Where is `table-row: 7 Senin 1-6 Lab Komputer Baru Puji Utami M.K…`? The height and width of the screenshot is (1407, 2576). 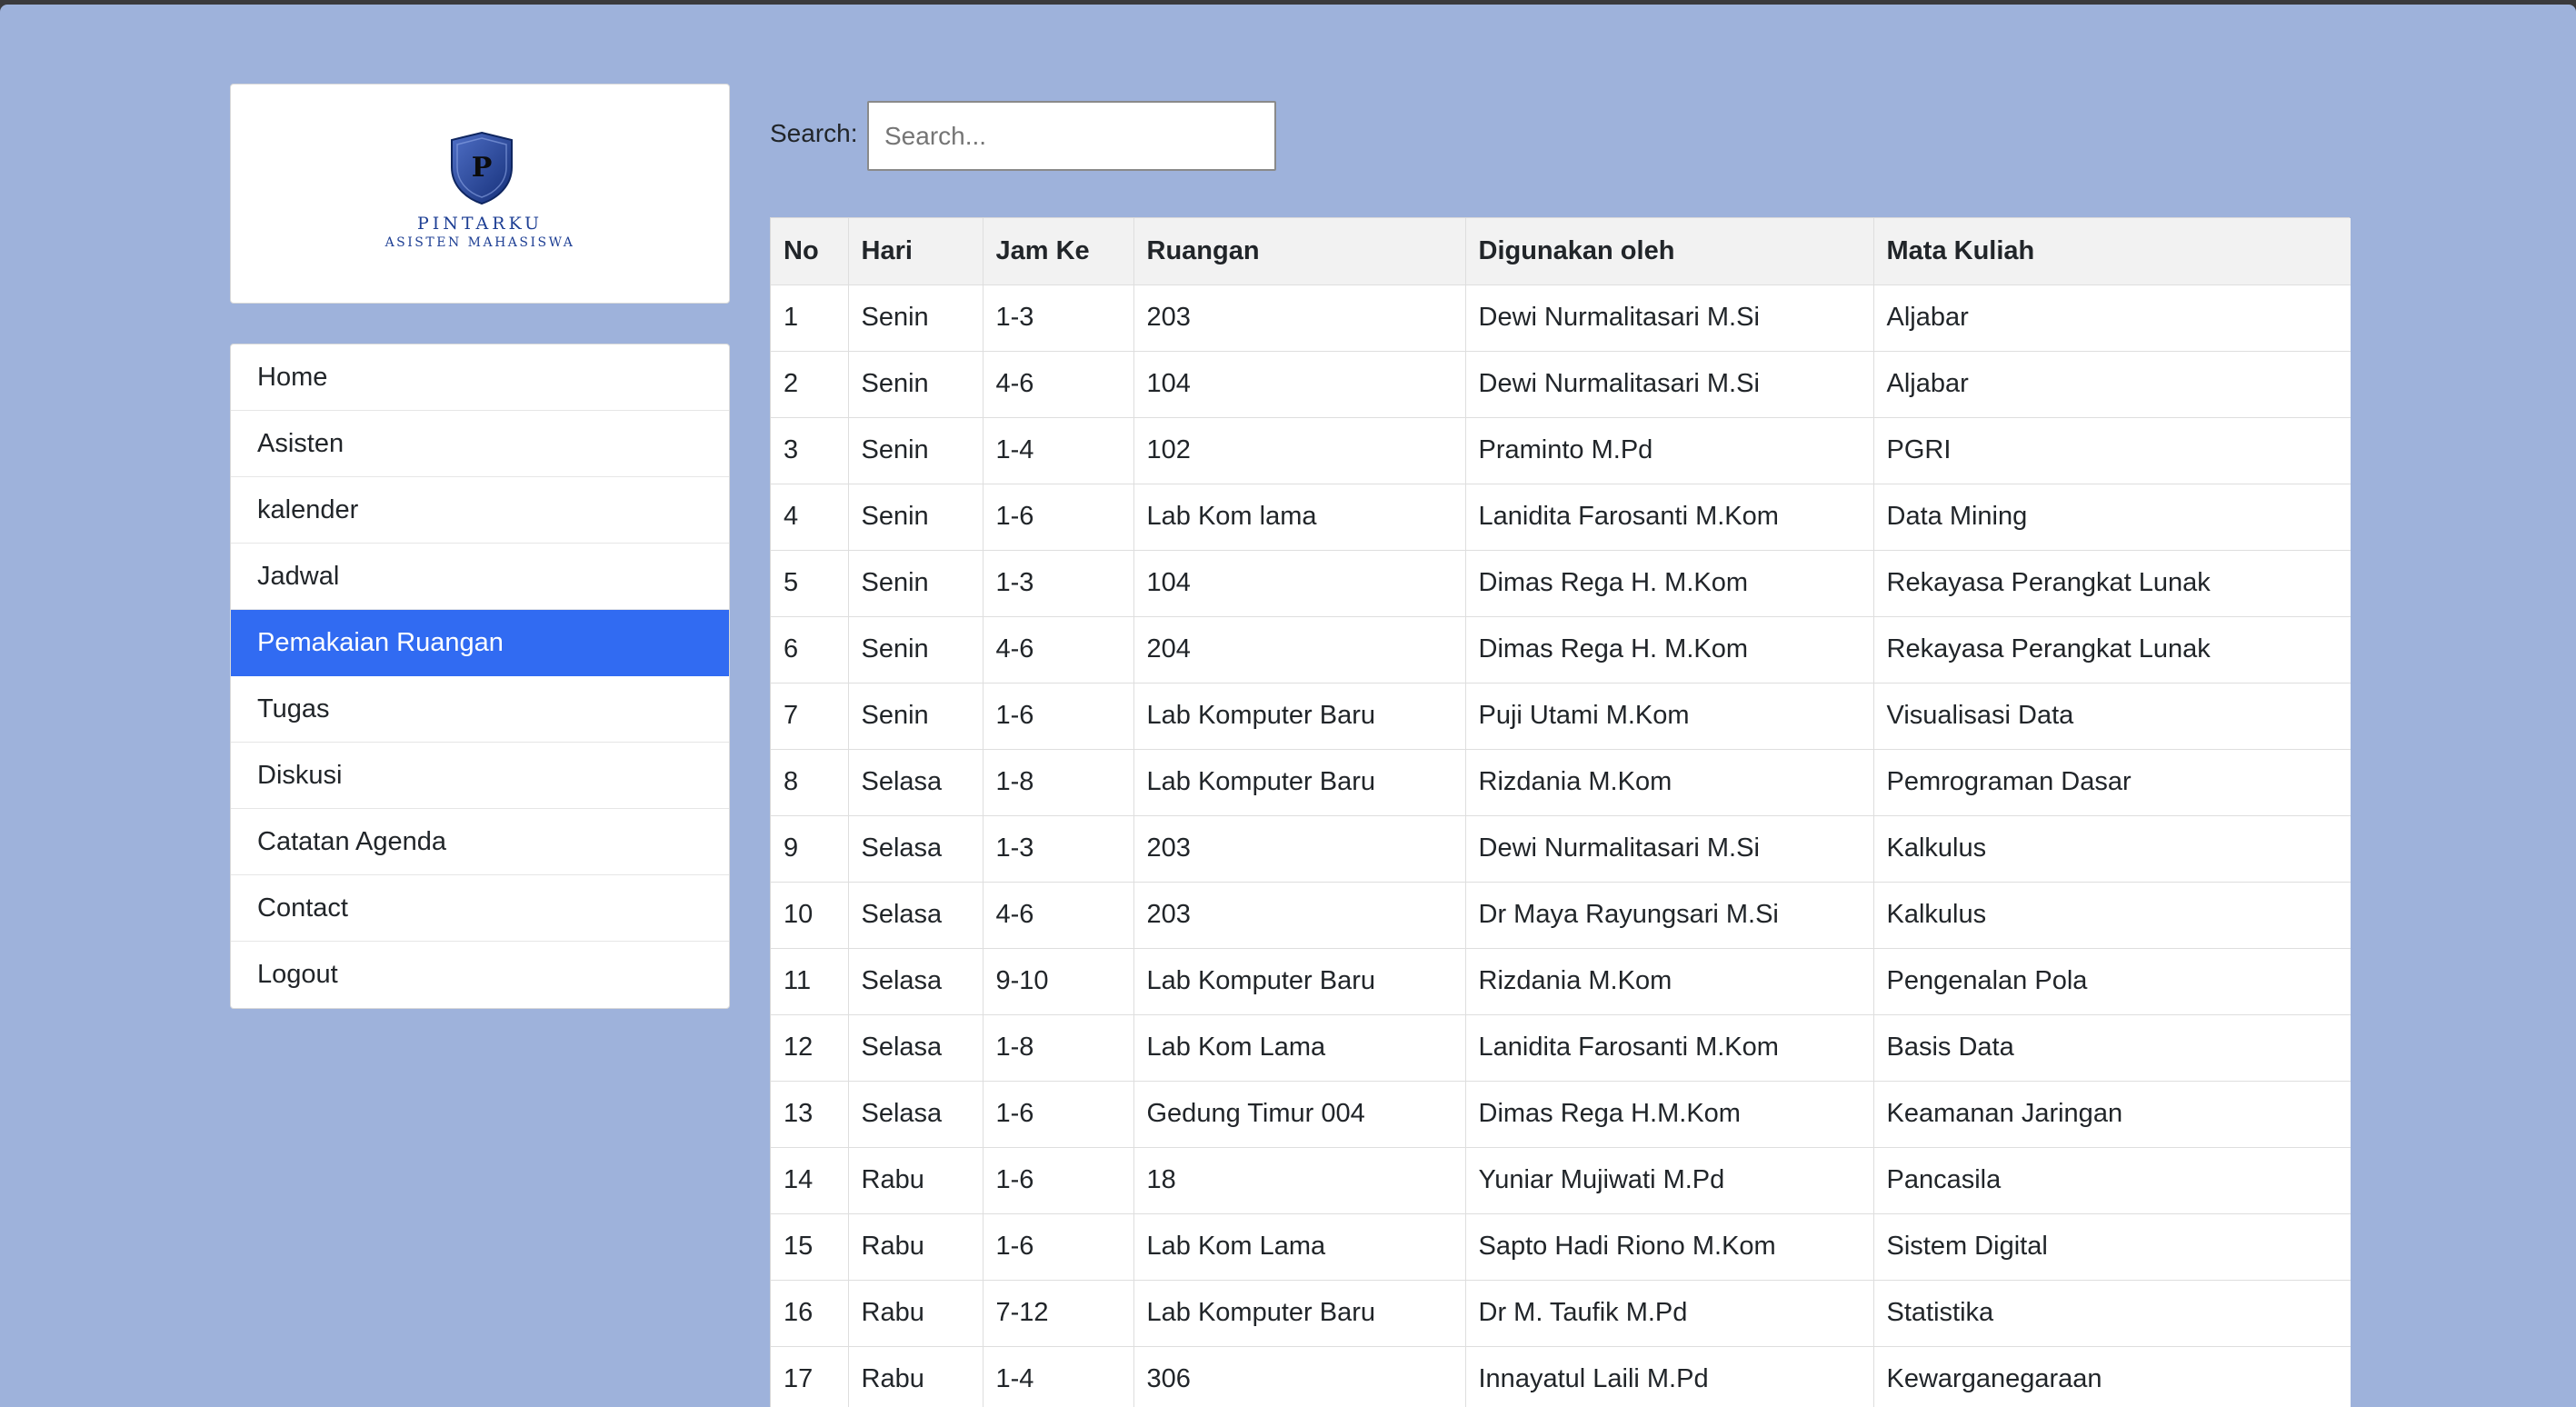
table-row: 7 Senin 1-6 Lab Komputer Baru Puji Utami M.K… is located at coordinates (1561, 716).